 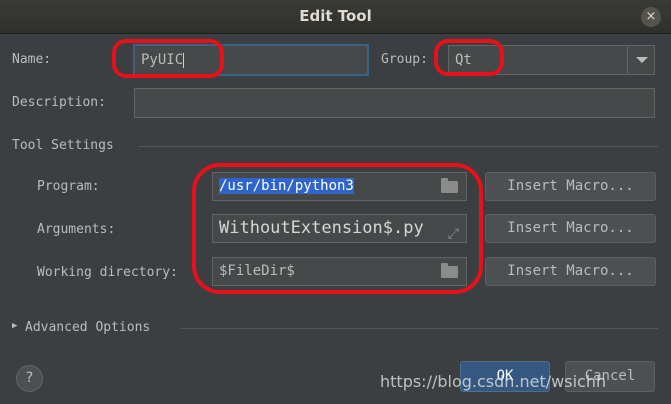 What do you see at coordinates (398, 146) in the screenshot?
I see `section-separator` at bounding box center [398, 146].